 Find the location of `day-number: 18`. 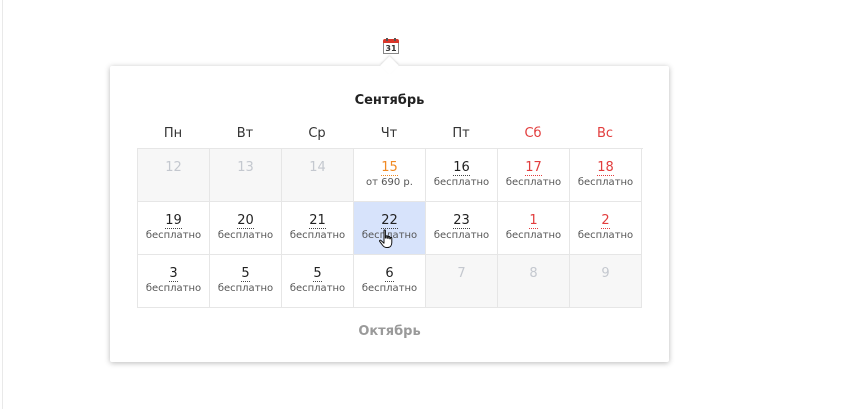

day-number: 18 is located at coordinates (605, 168).